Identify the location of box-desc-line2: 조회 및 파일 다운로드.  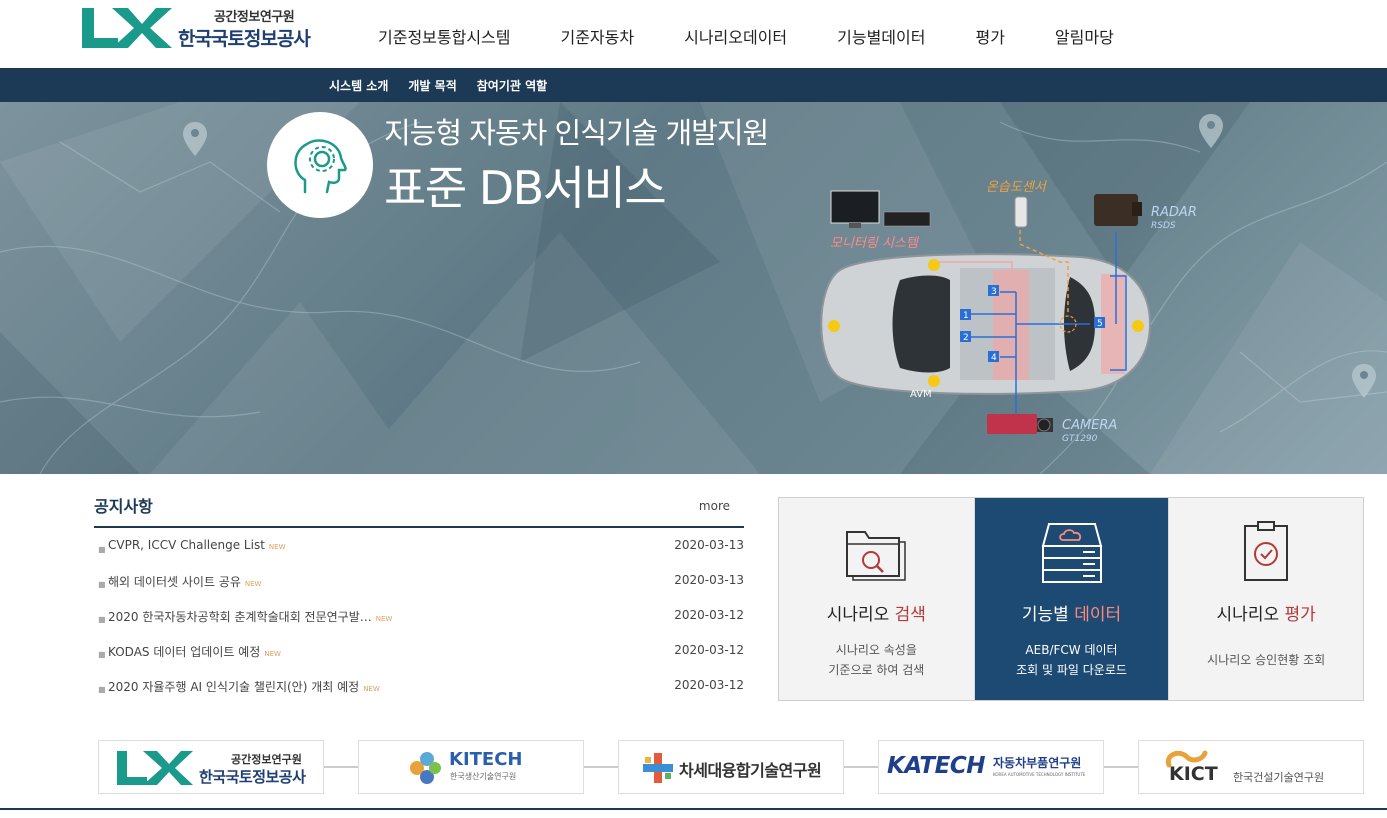
(1071, 670).